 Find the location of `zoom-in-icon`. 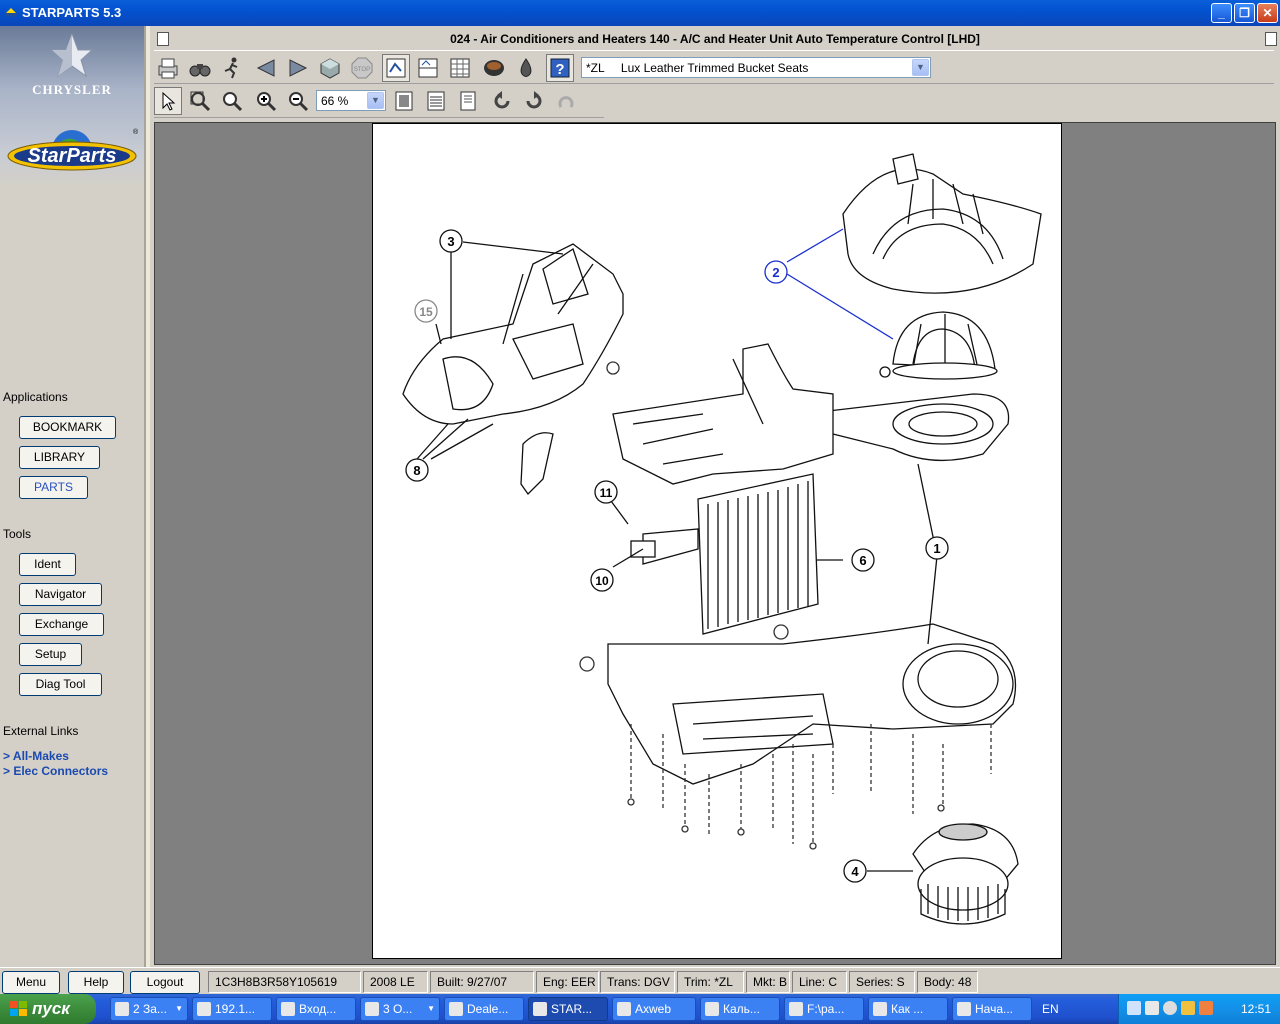

zoom-in-icon is located at coordinates (267, 102).